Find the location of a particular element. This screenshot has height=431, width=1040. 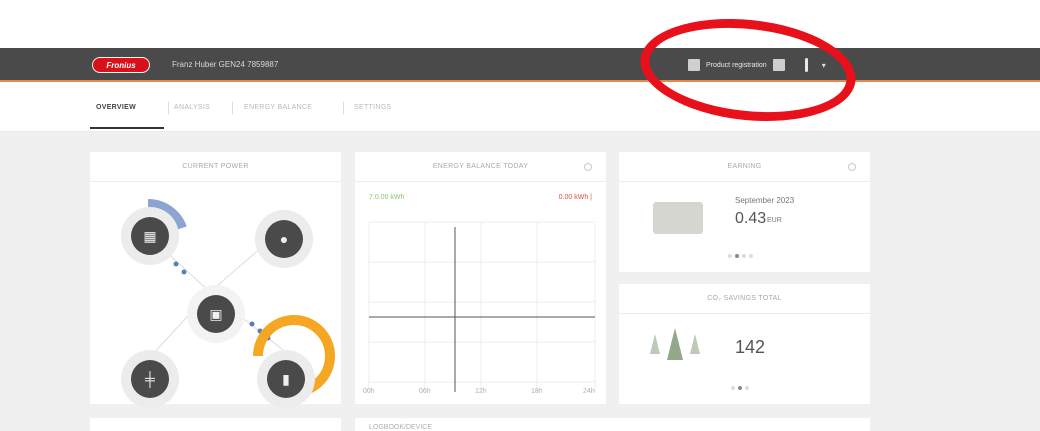

earnings-card: EARNING September 2023 0.43 EUR is located at coordinates (744, 212).